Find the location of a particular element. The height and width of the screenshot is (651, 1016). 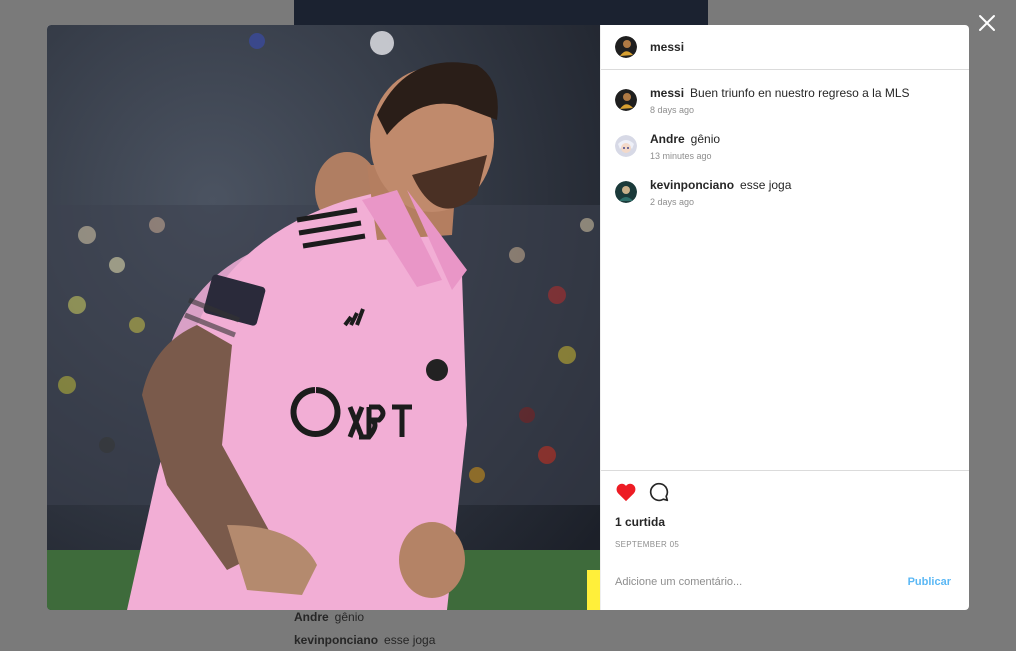

heart-icon is located at coordinates (626, 492).